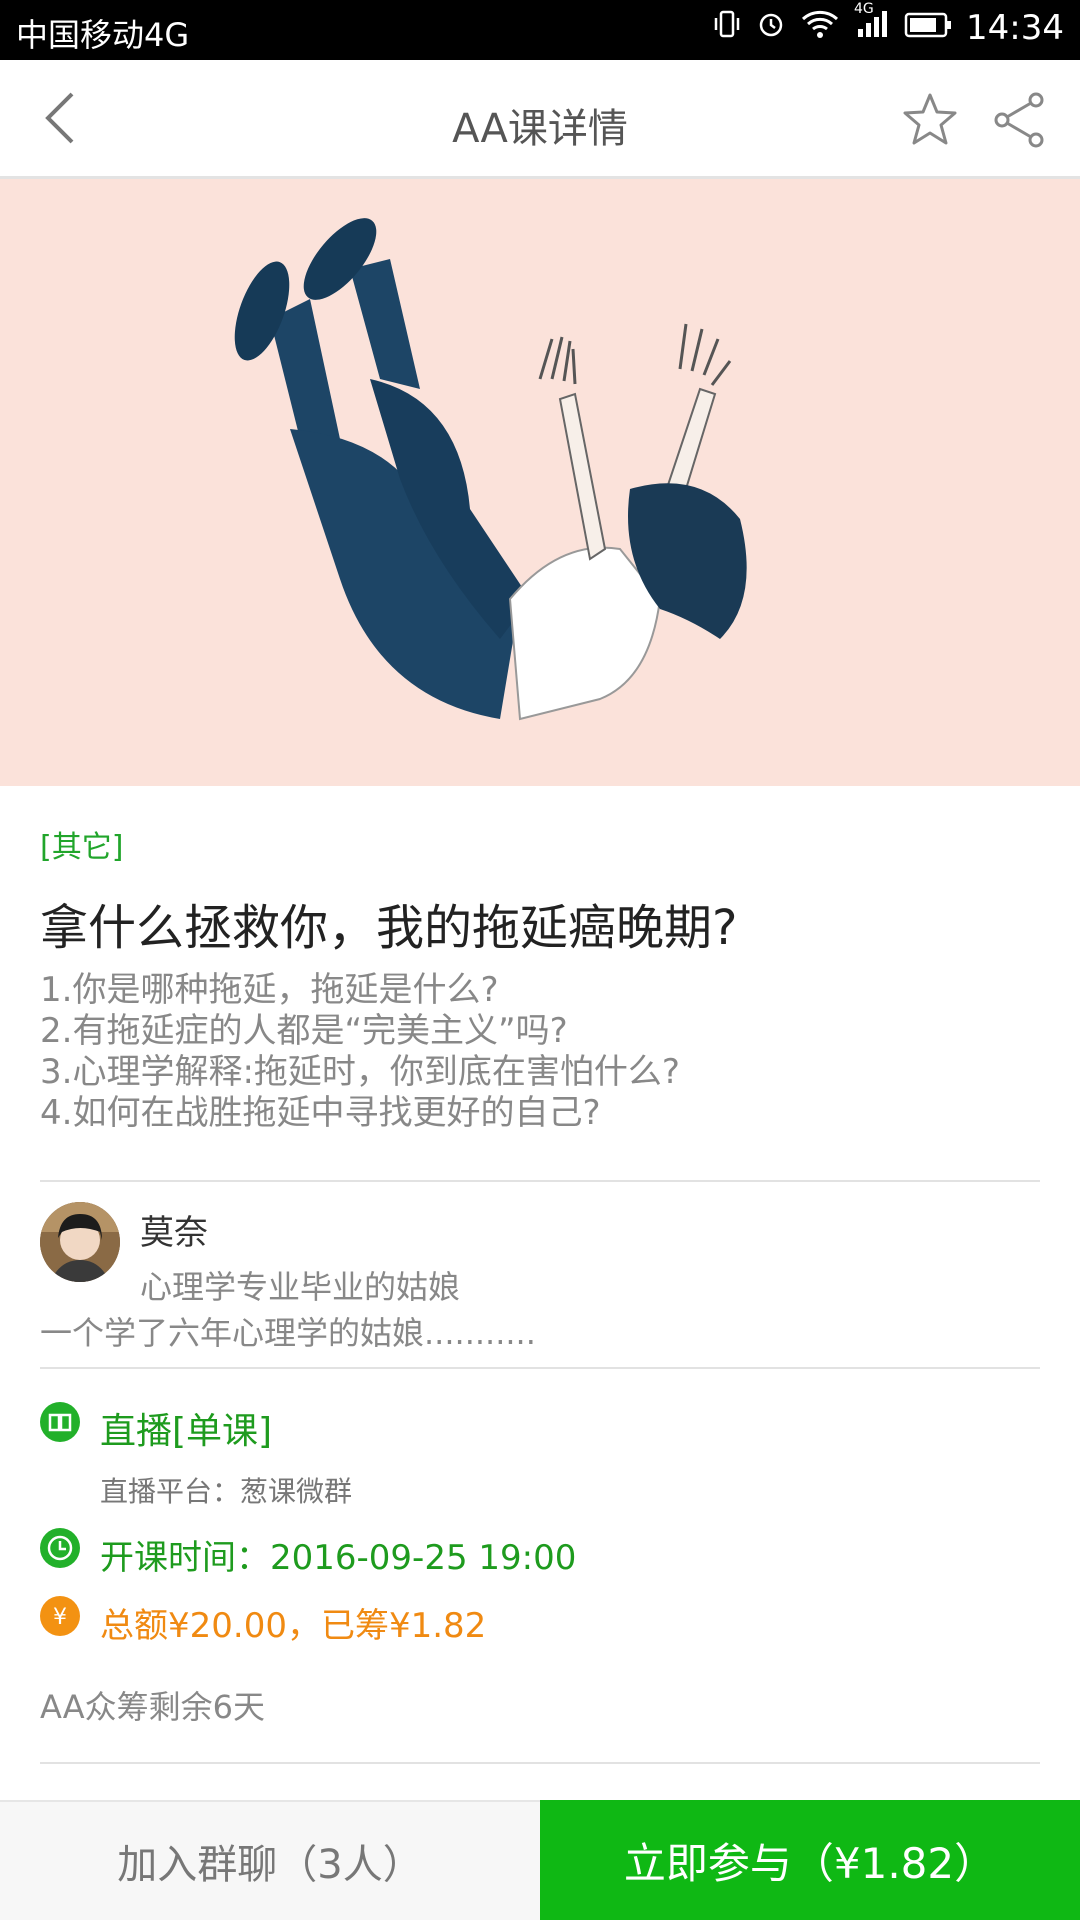 This screenshot has height=1920, width=1080. Describe the element at coordinates (226, 1491) in the screenshot. I see `live-platform: 直播平台：葱课微群` at that location.